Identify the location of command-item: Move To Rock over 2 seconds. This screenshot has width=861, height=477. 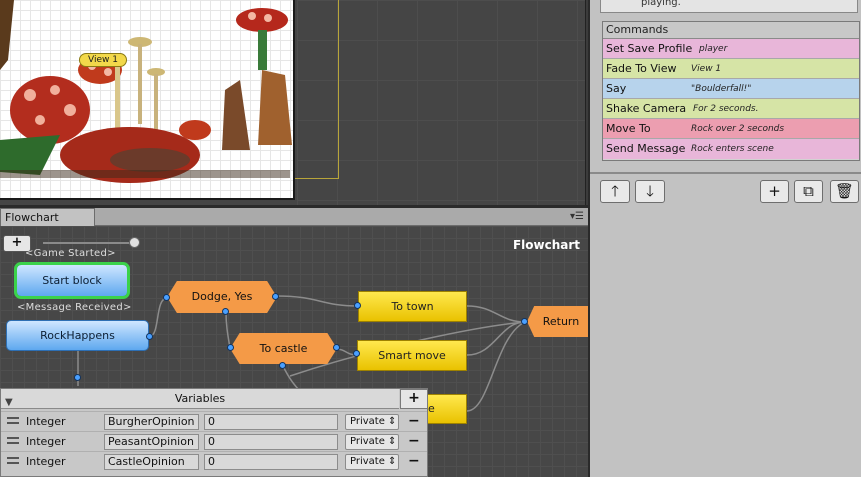
(731, 129).